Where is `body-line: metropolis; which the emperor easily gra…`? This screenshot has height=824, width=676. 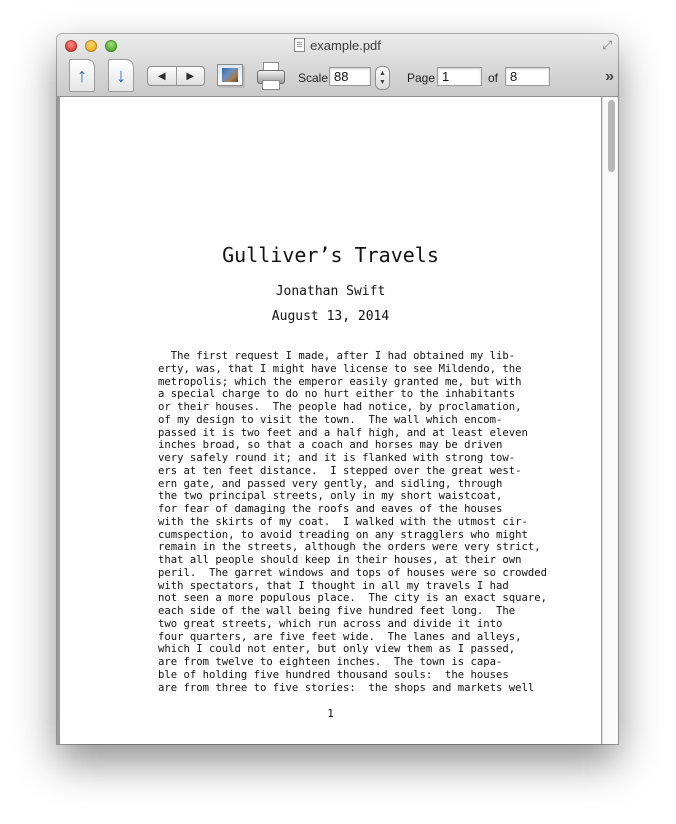
body-line: metropolis; which the emperor easily gra… is located at coordinates (340, 381).